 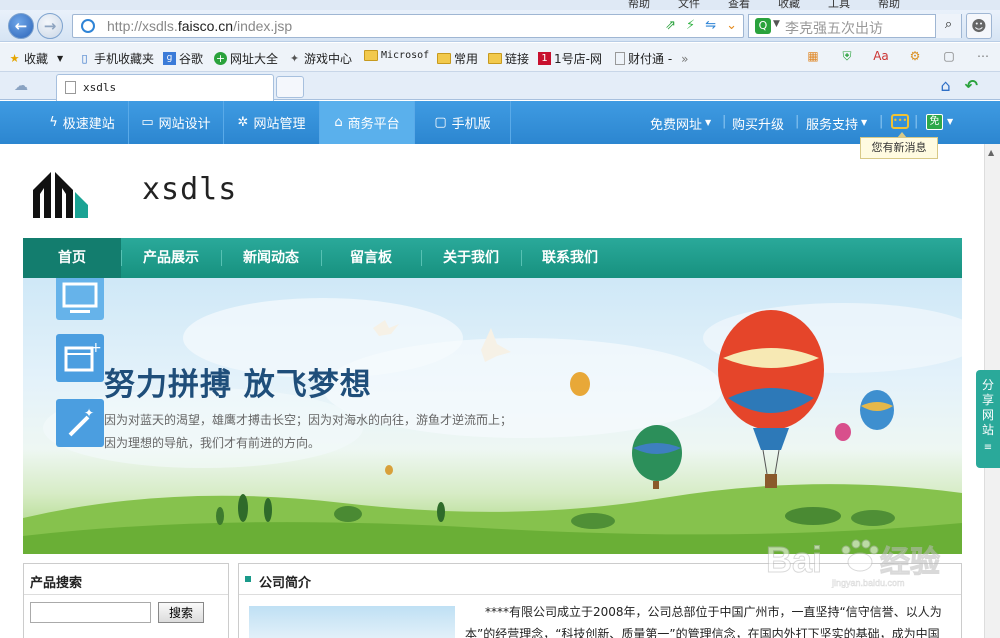 What do you see at coordinates (212, 443) in the screenshot?
I see `banner-text: 因为理想的导航，我们才有前进的方向。` at bounding box center [212, 443].